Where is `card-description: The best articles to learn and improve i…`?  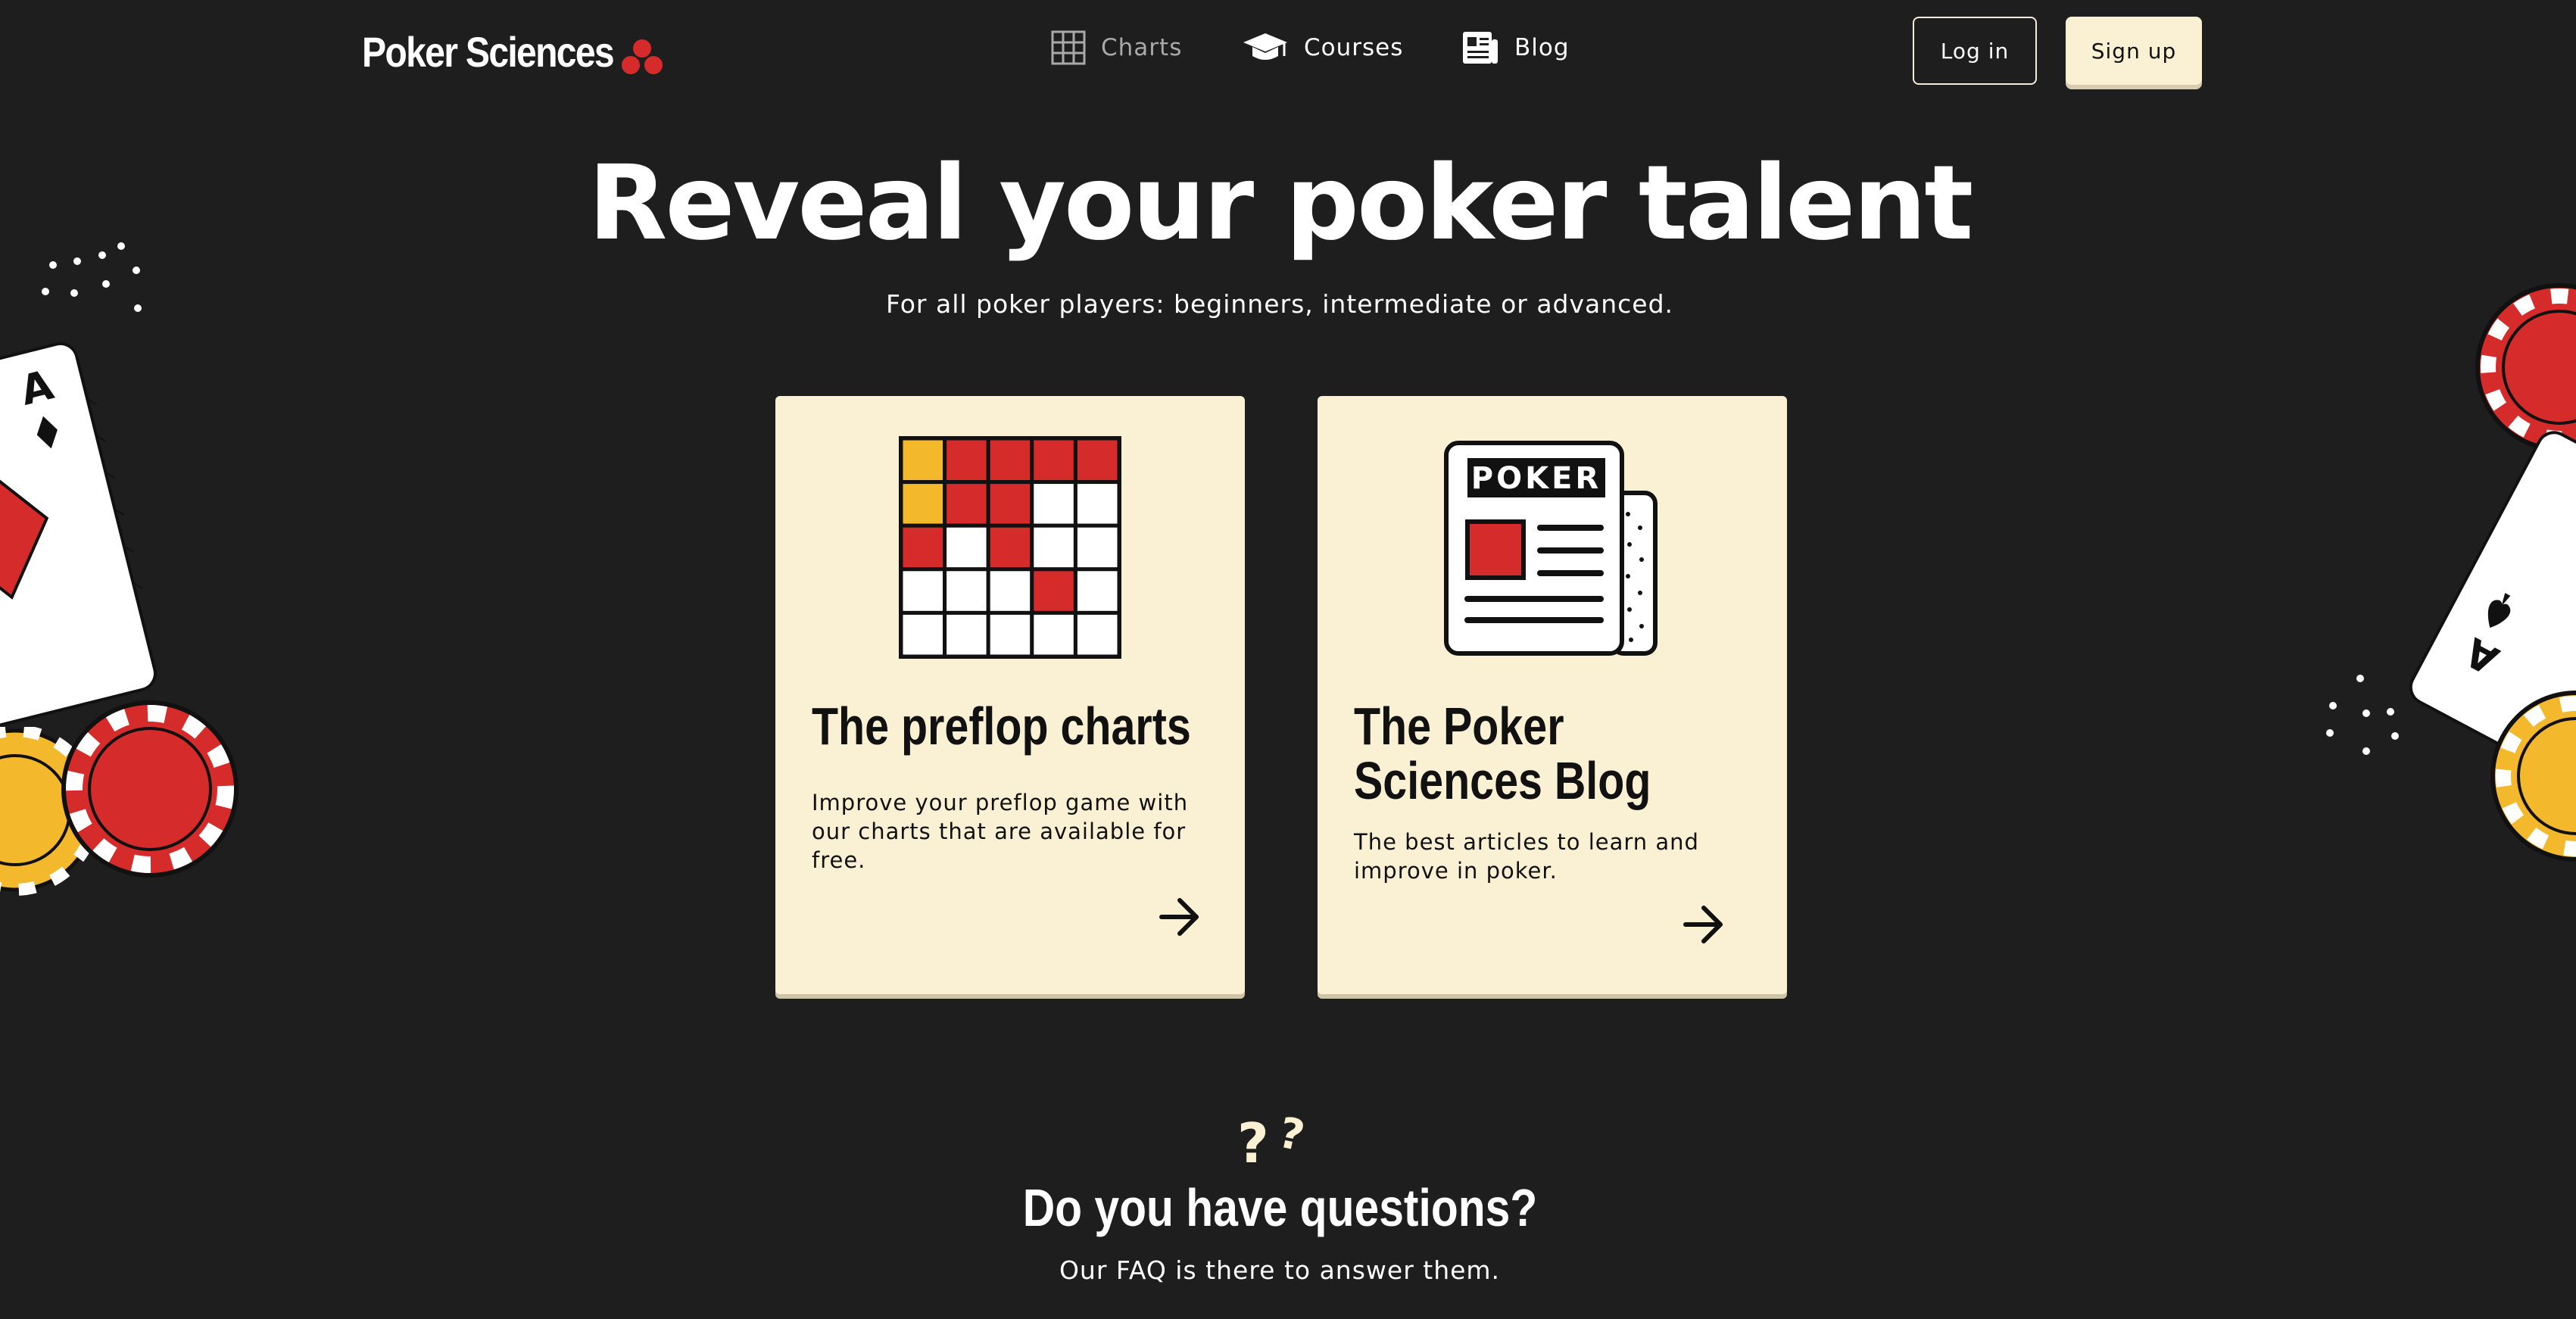 card-description: The best articles to learn and improve i… is located at coordinates (1526, 856).